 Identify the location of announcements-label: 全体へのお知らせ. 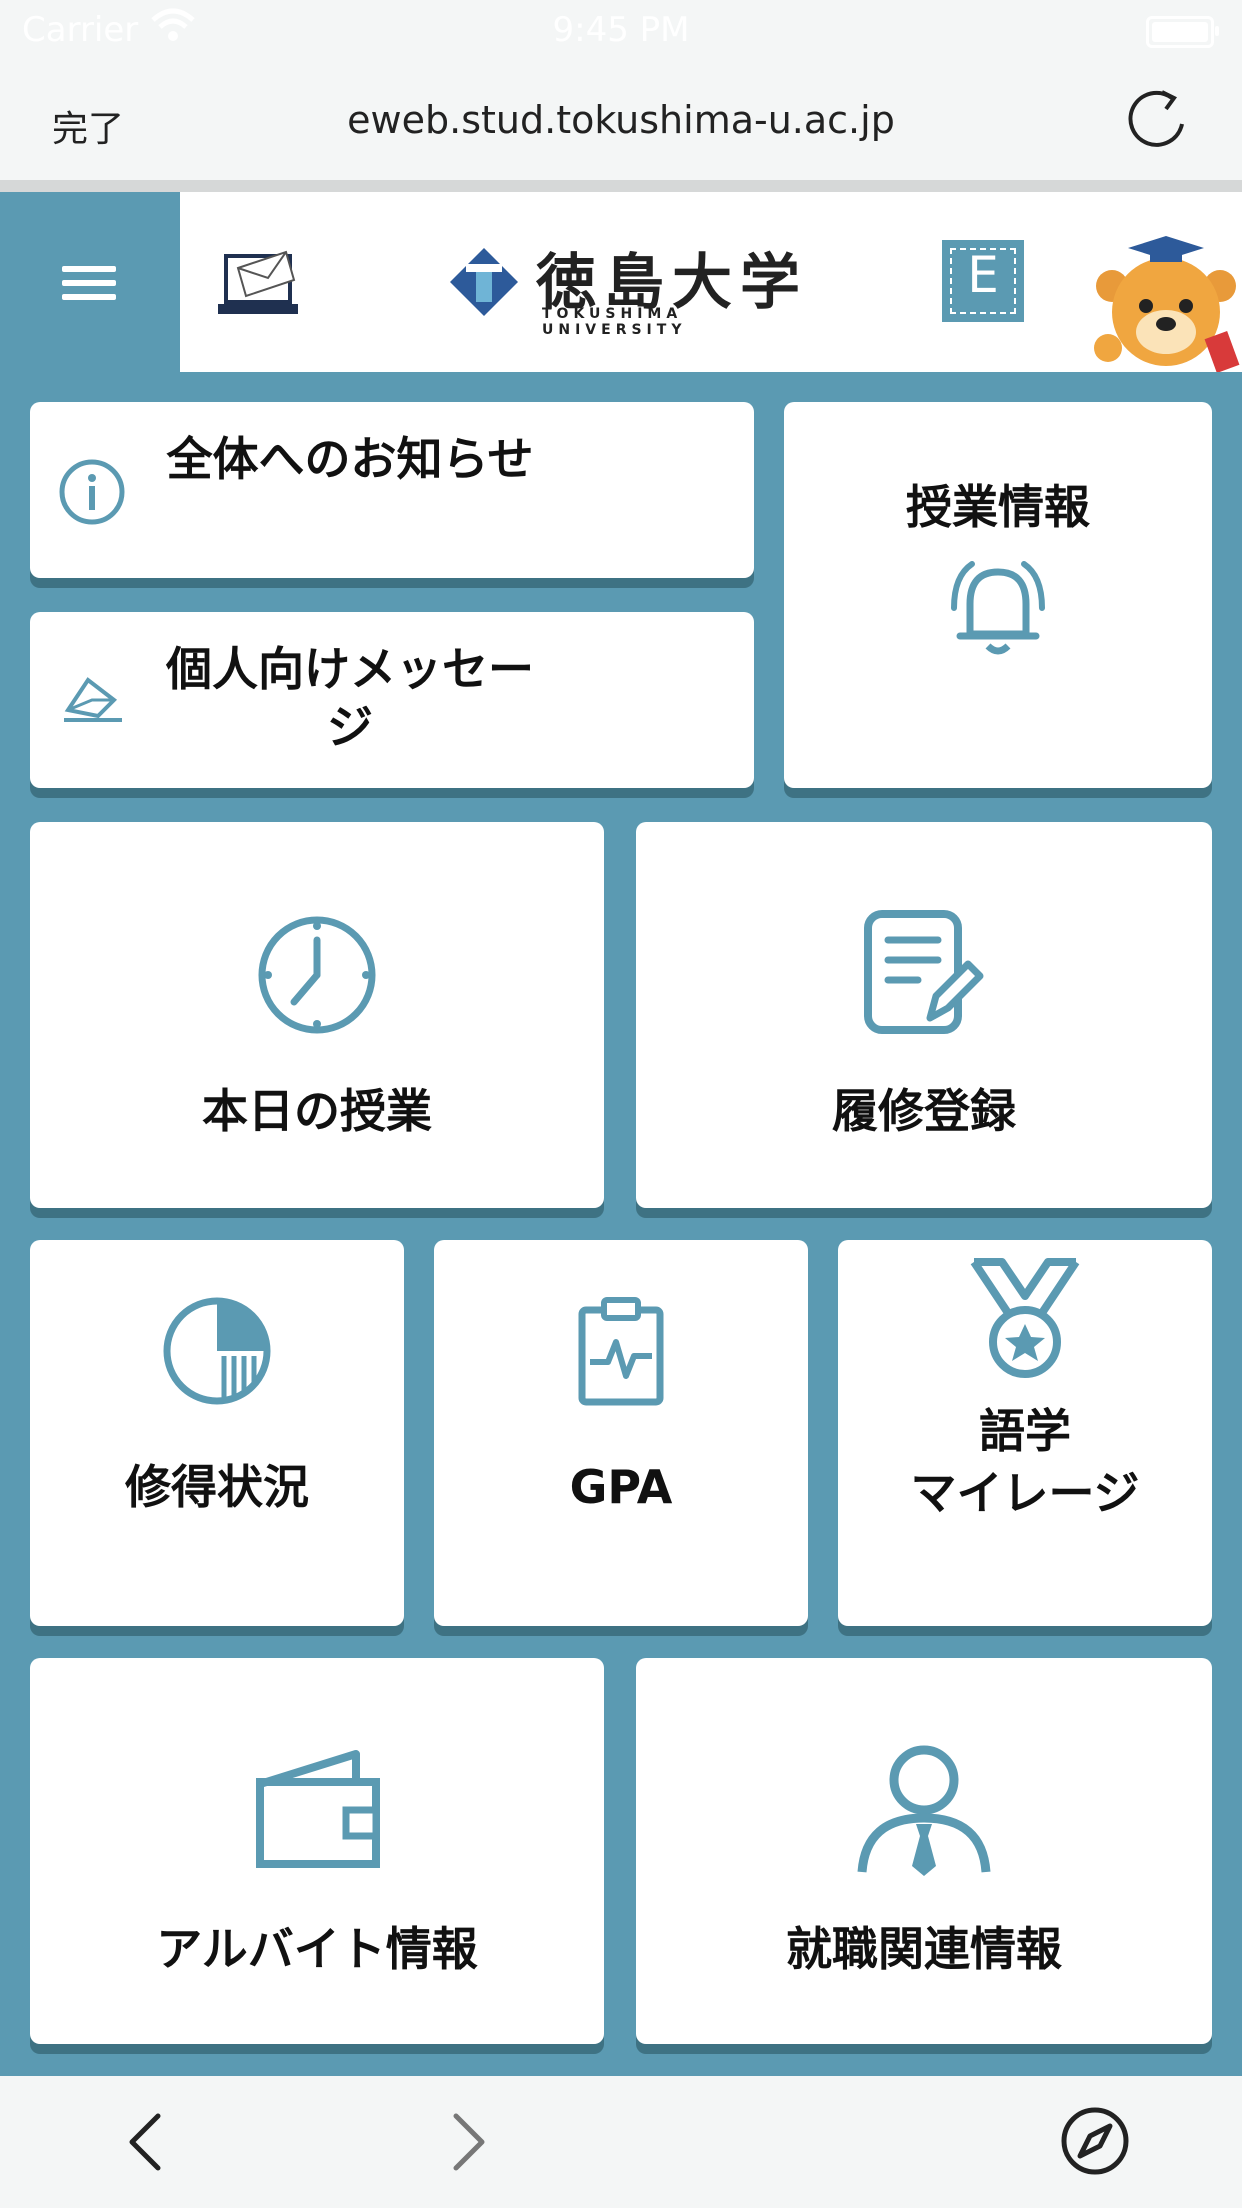
(350, 459).